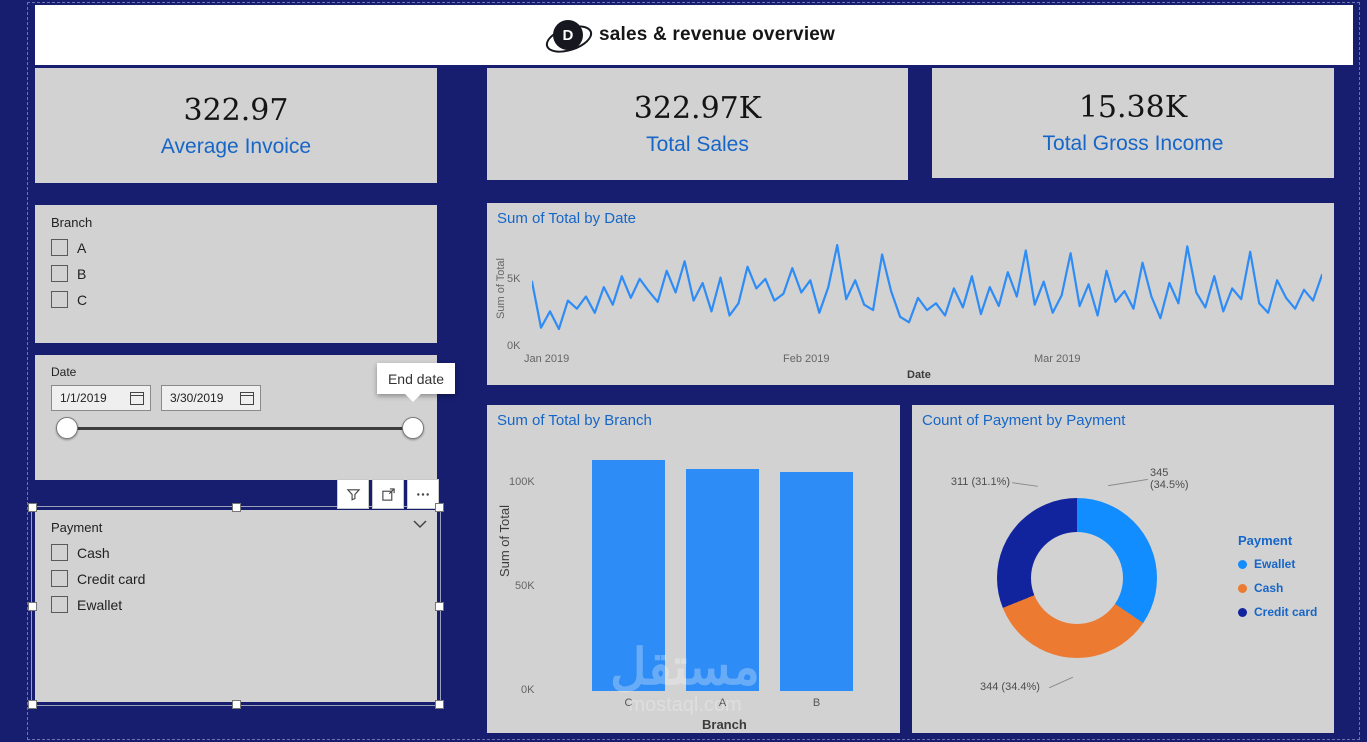 This screenshot has width=1367, height=742. What do you see at coordinates (722, 703) in the screenshot?
I see `x-tick: A` at bounding box center [722, 703].